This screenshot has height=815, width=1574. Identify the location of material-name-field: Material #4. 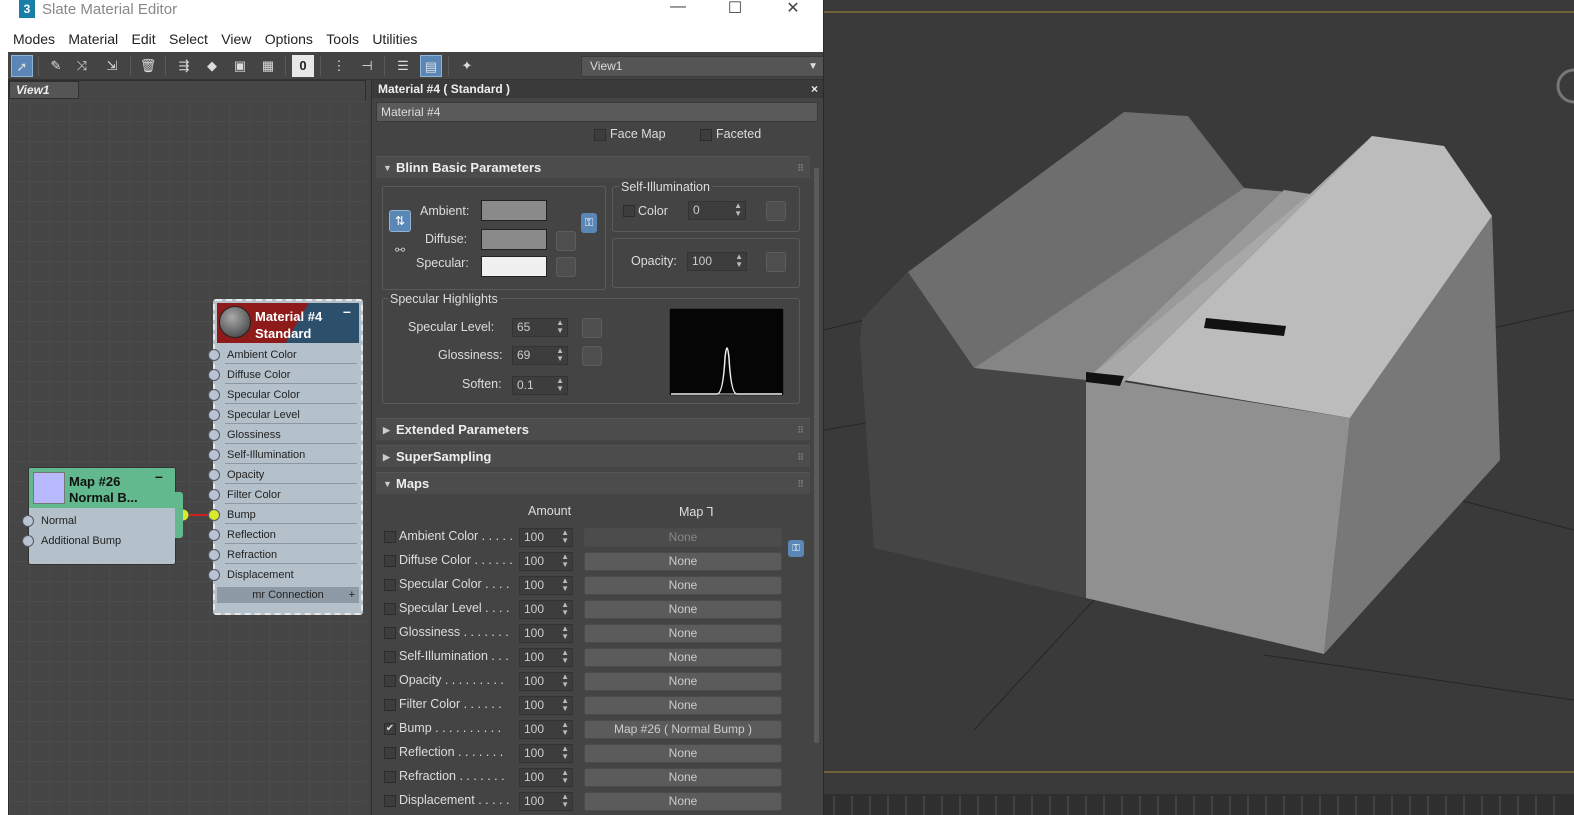
(597, 112).